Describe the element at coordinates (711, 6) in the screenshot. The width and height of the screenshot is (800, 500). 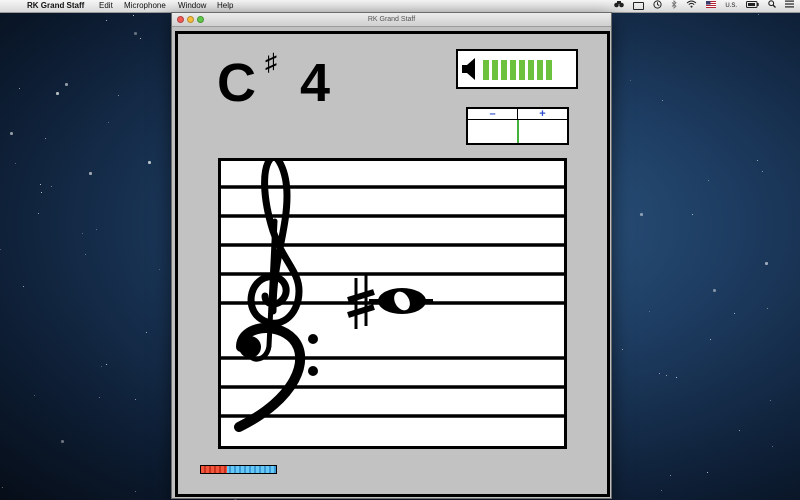
I see `flag-icon` at that location.